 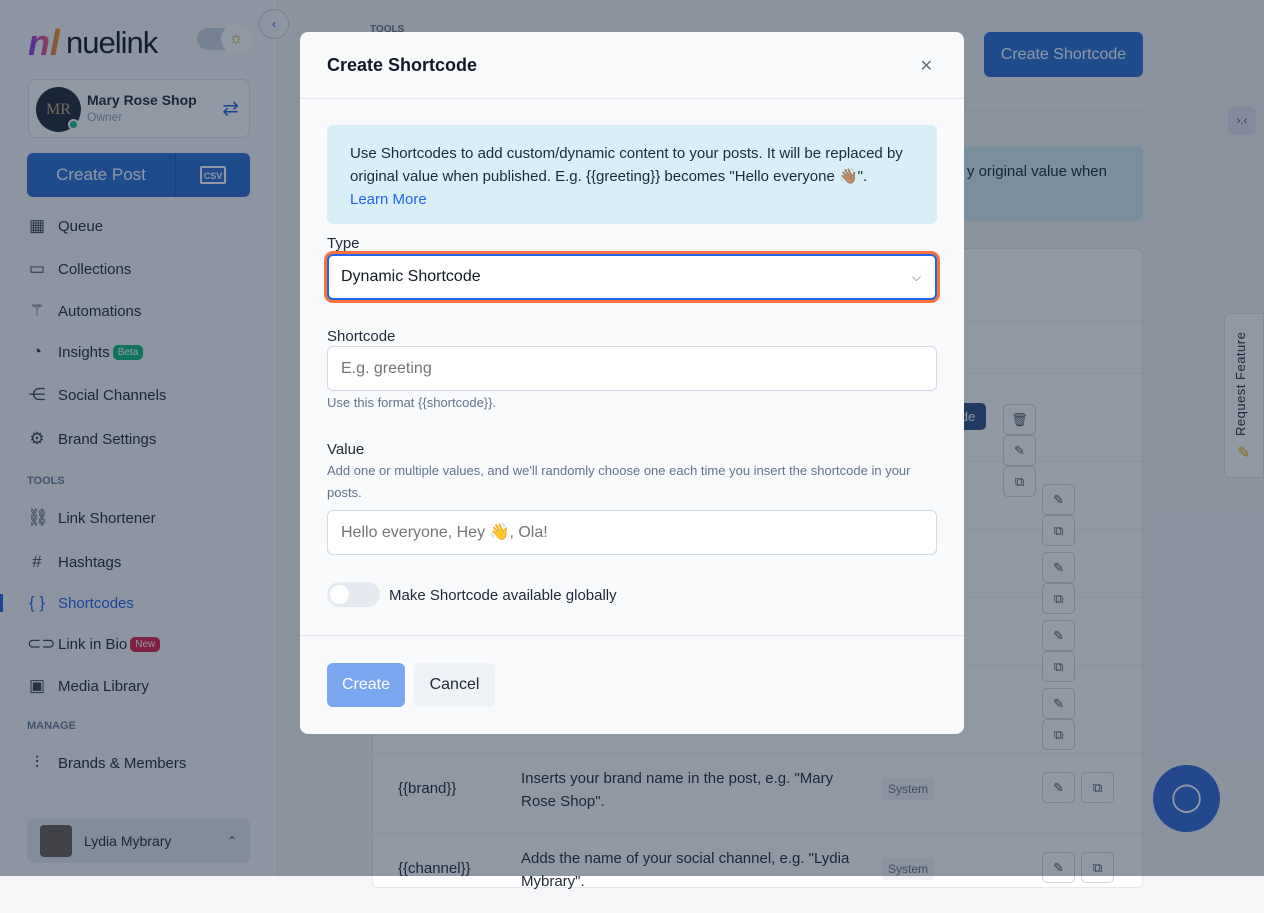 I want to click on value-label: Value, so click(x=346, y=449).